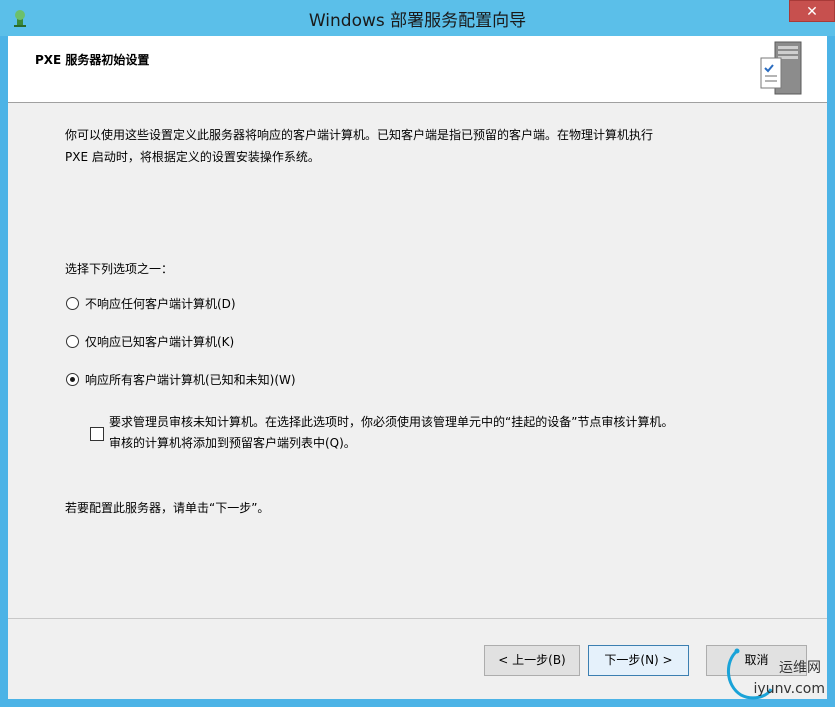 This screenshot has width=835, height=707. I want to click on radio-label: 不响应任何客户端计算机(D), so click(160, 304).